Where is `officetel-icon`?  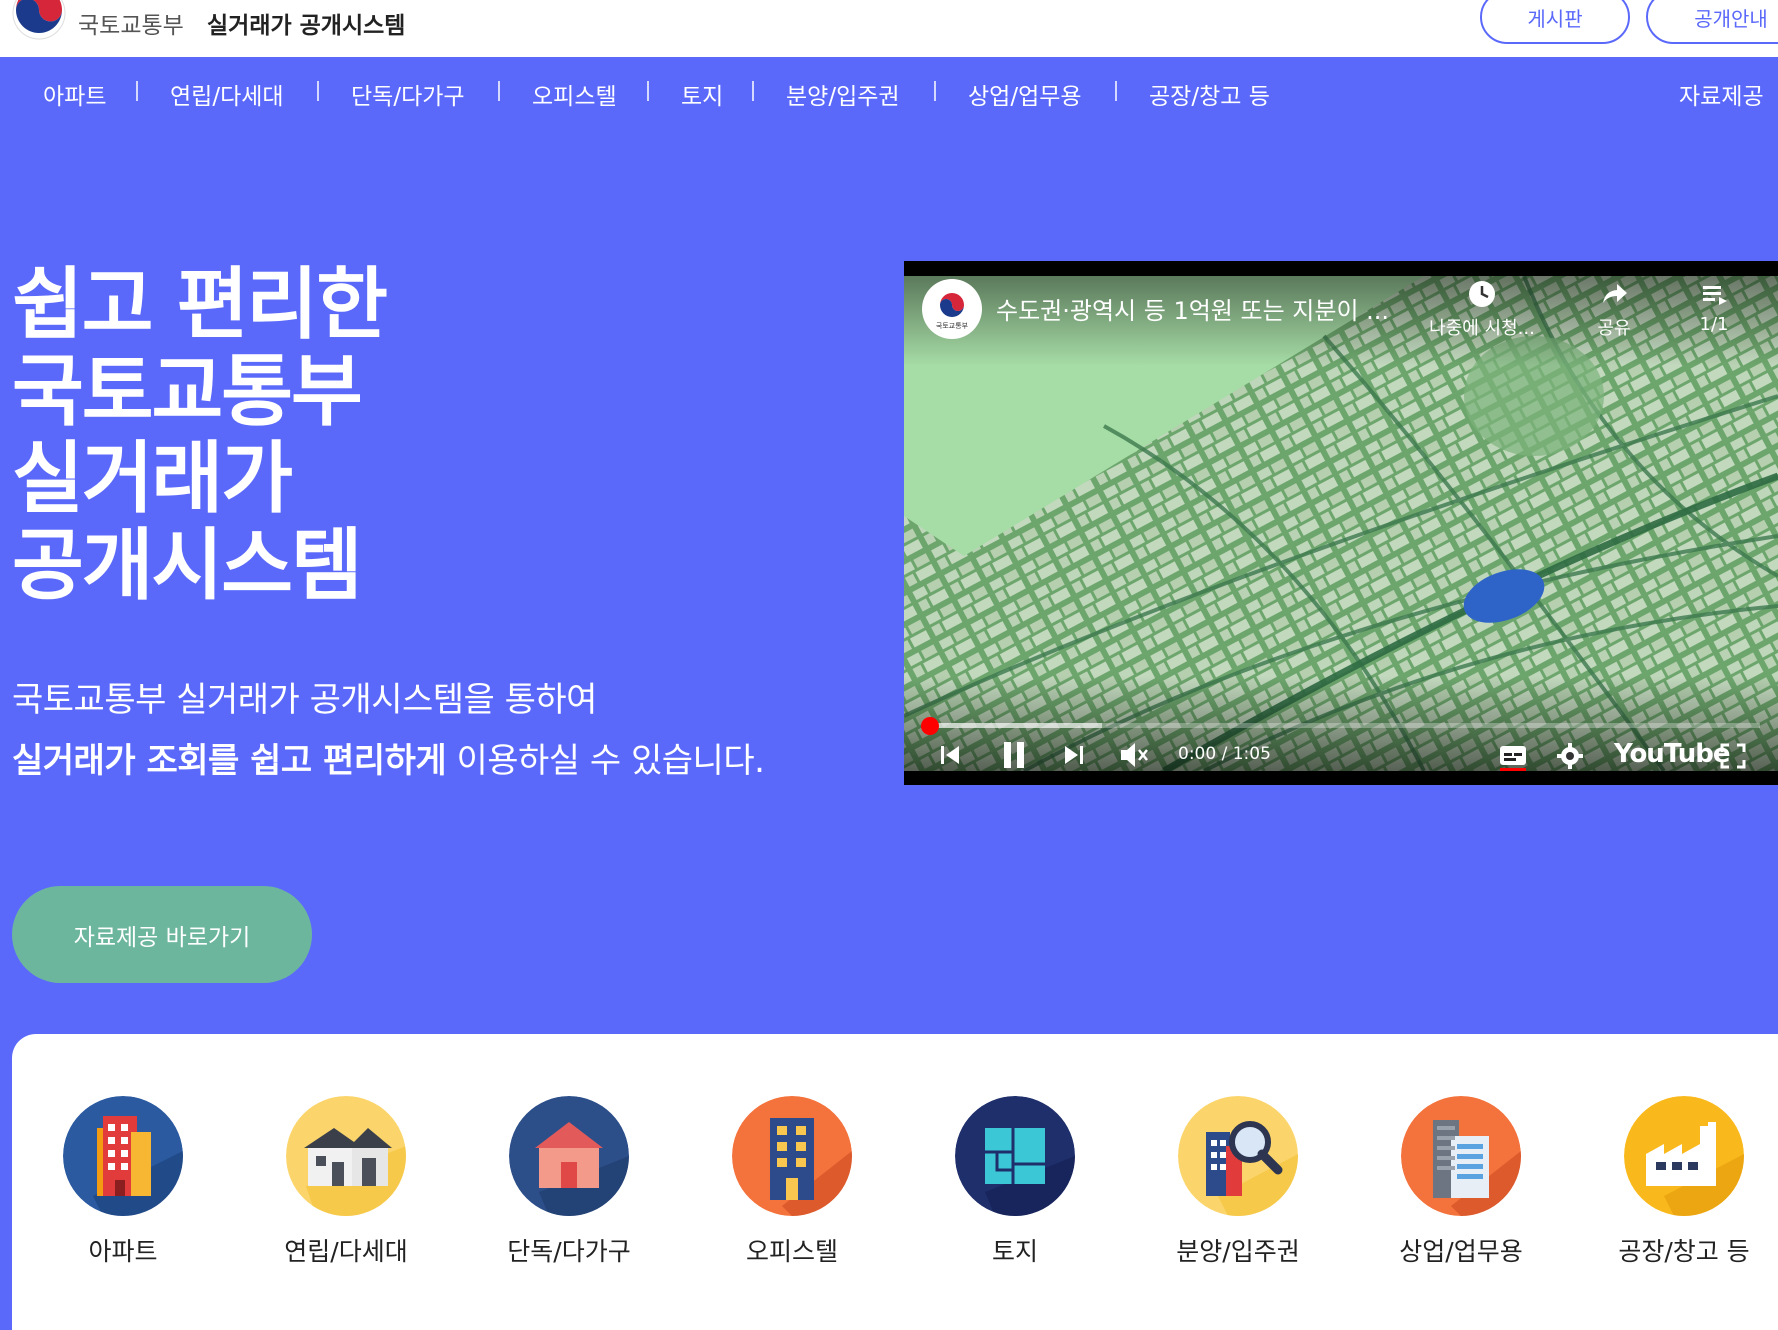
officetel-icon is located at coordinates (792, 1156).